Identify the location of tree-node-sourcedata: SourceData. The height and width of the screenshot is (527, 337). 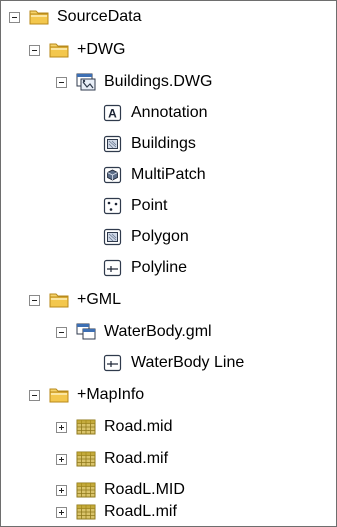
(75, 17).